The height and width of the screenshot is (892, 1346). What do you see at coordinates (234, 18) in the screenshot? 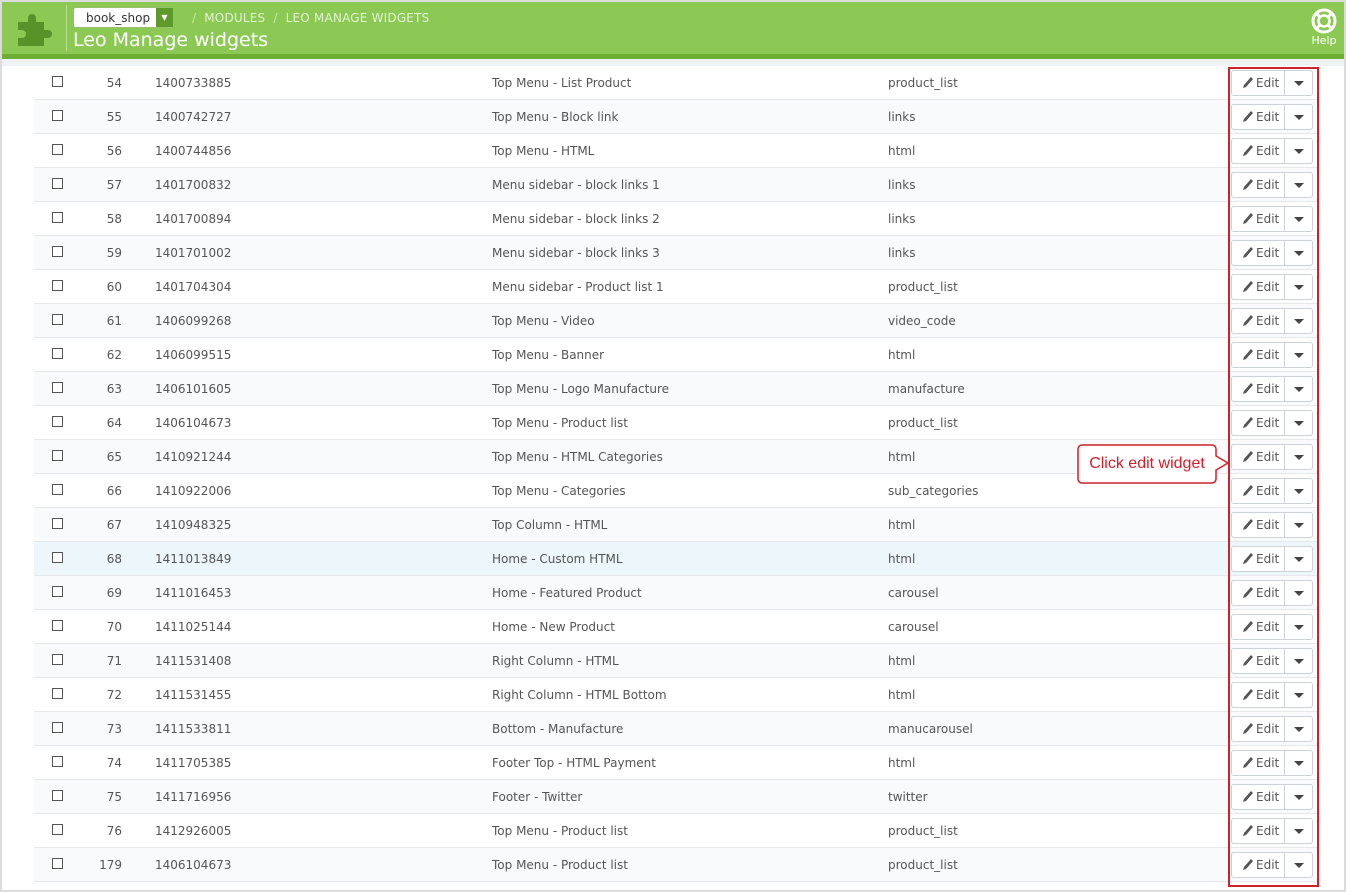
I see `breadcrumb-modules: MODULES` at bounding box center [234, 18].